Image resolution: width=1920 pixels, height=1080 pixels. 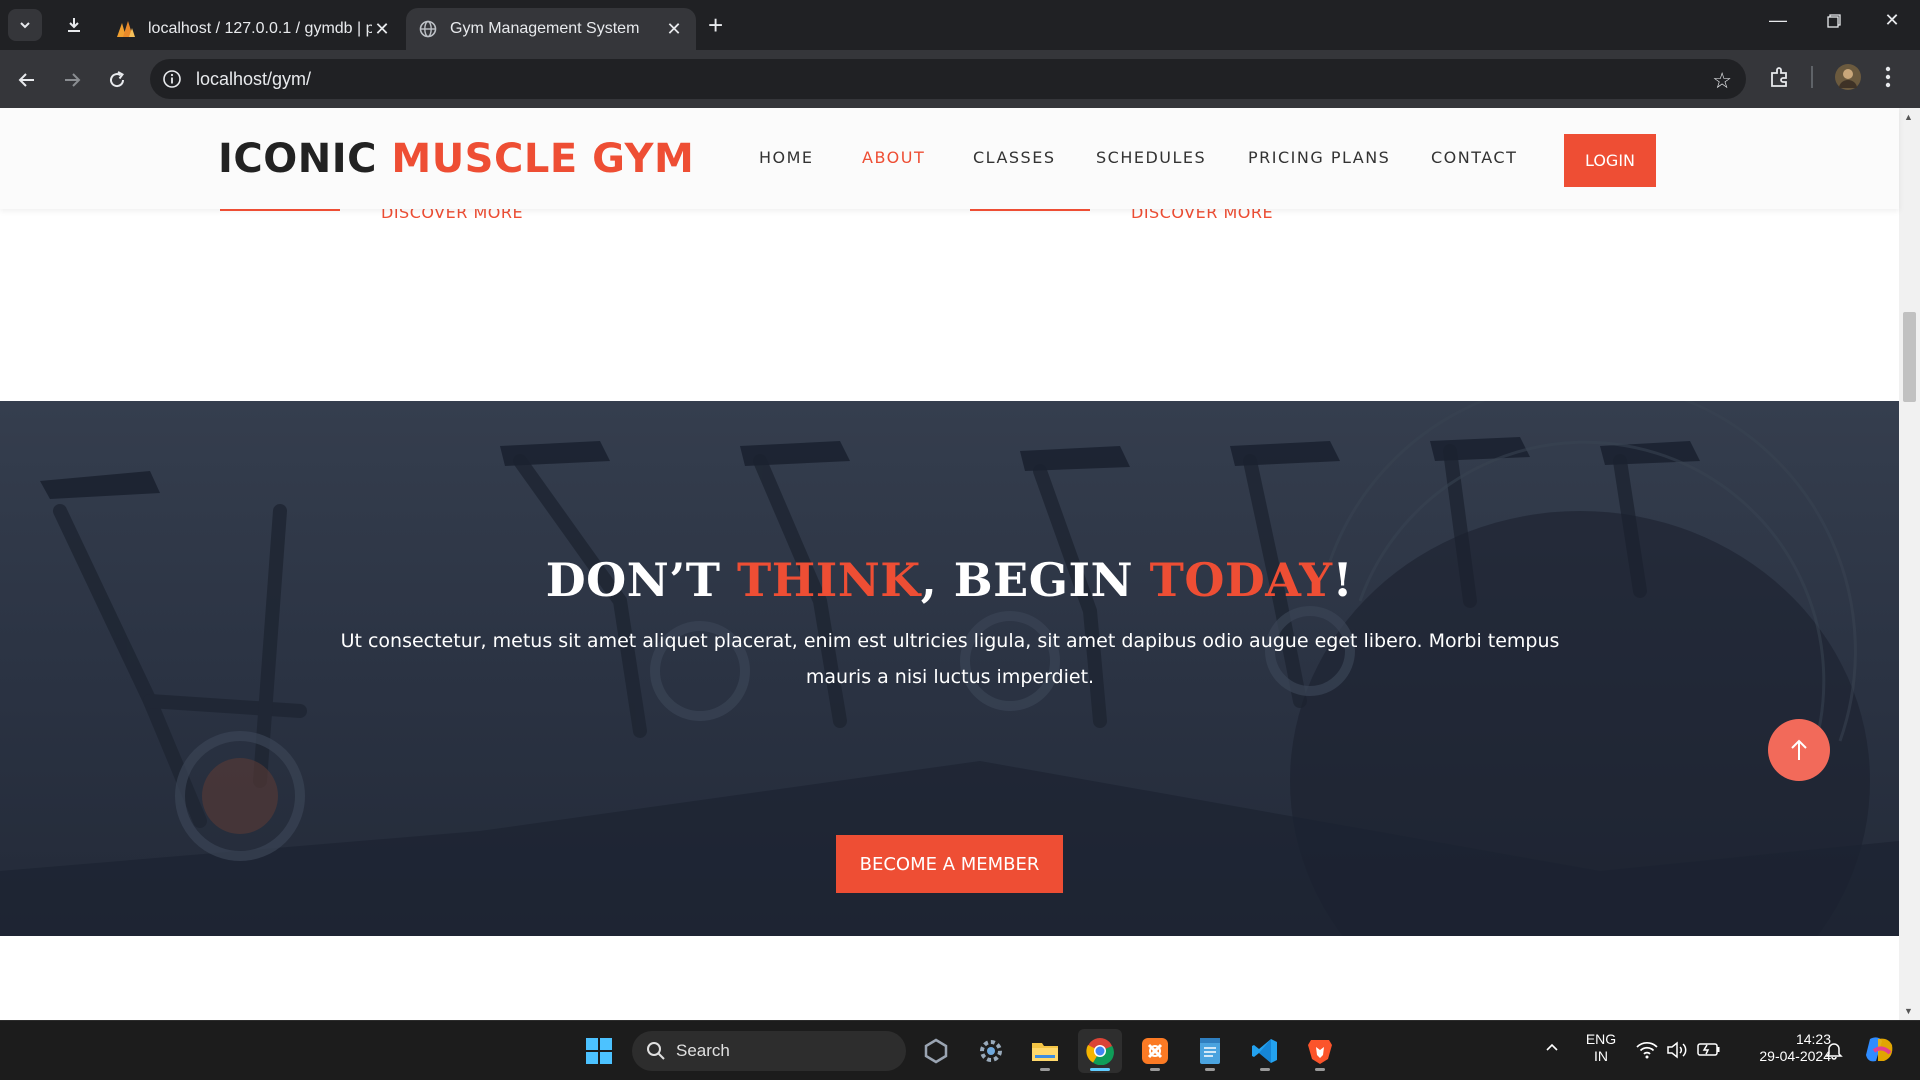 What do you see at coordinates (949, 864) in the screenshot?
I see `become-member-button: BECOME A MEMBER` at bounding box center [949, 864].